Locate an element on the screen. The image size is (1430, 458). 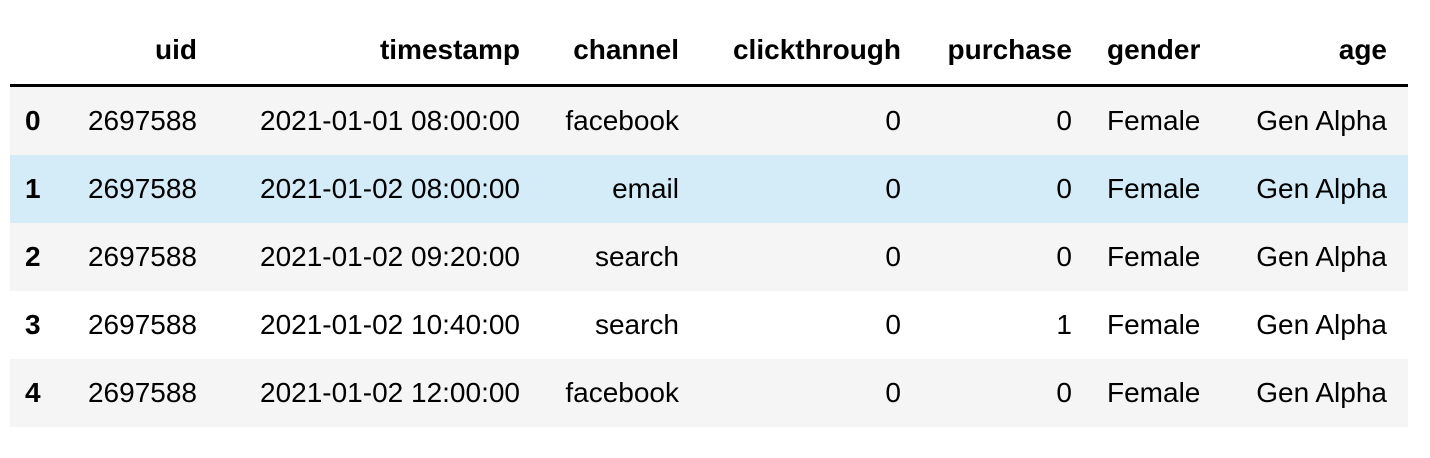
row-index: 2 is located at coordinates (33, 256).